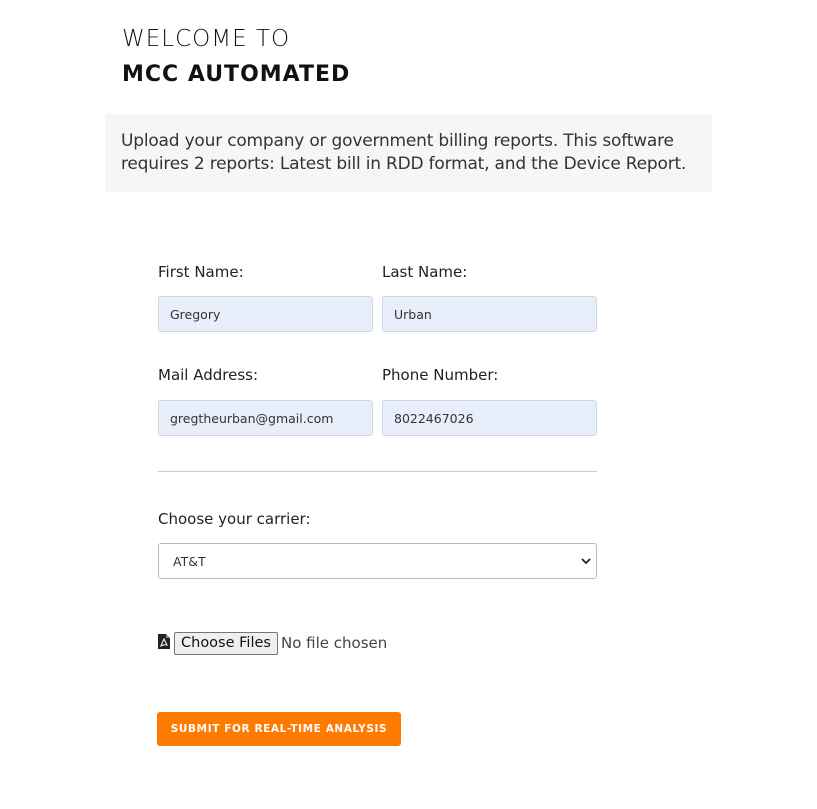 The image size is (817, 809). Describe the element at coordinates (189, 561) in the screenshot. I see `carrier-selected-value: AT&T` at that location.